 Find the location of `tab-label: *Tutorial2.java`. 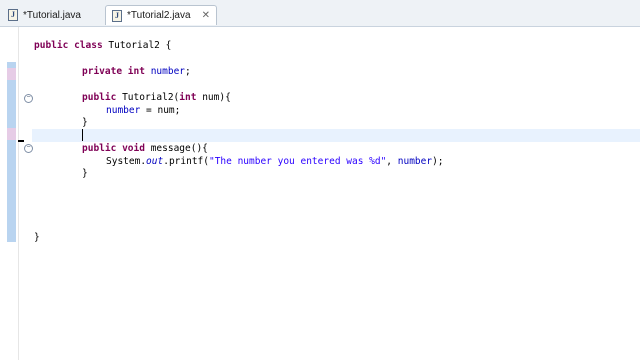

tab-label: *Tutorial2.java is located at coordinates (159, 15).